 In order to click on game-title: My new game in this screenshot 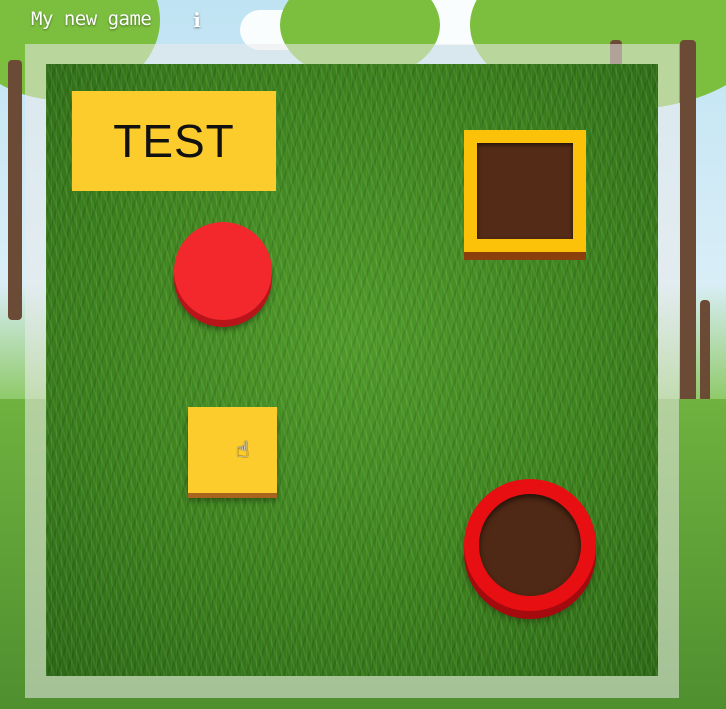, I will do `click(91, 19)`.